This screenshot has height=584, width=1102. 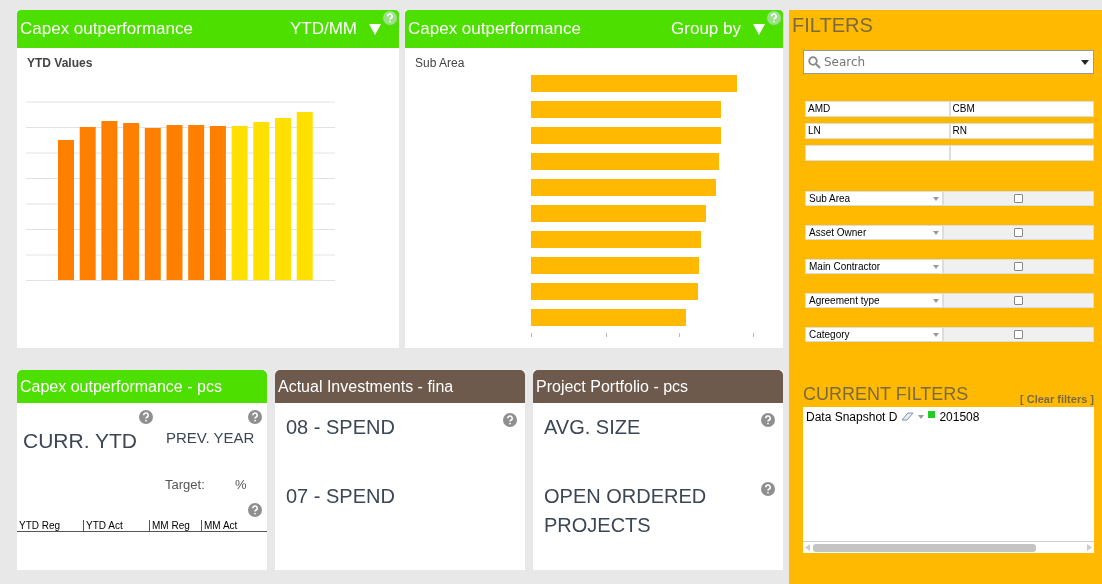 I want to click on filter-dropdown: Sub Area, so click(x=874, y=198).